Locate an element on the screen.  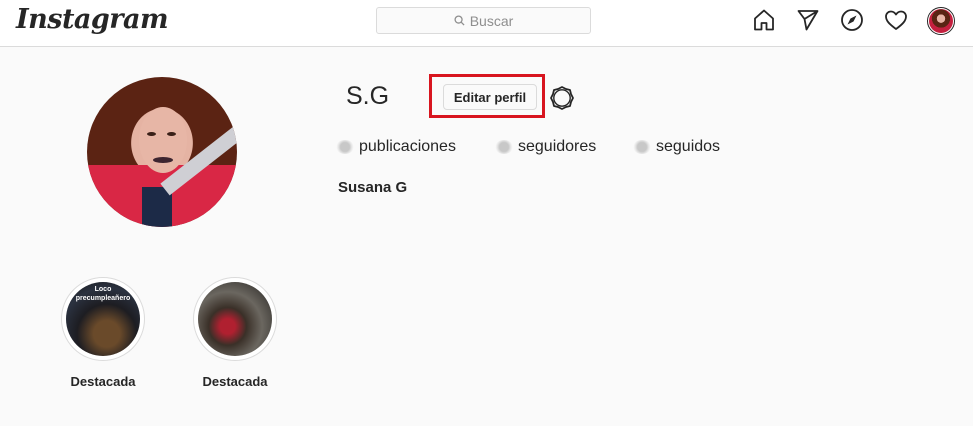
highlight-overlay-text: Loco is located at coordinates (103, 289).